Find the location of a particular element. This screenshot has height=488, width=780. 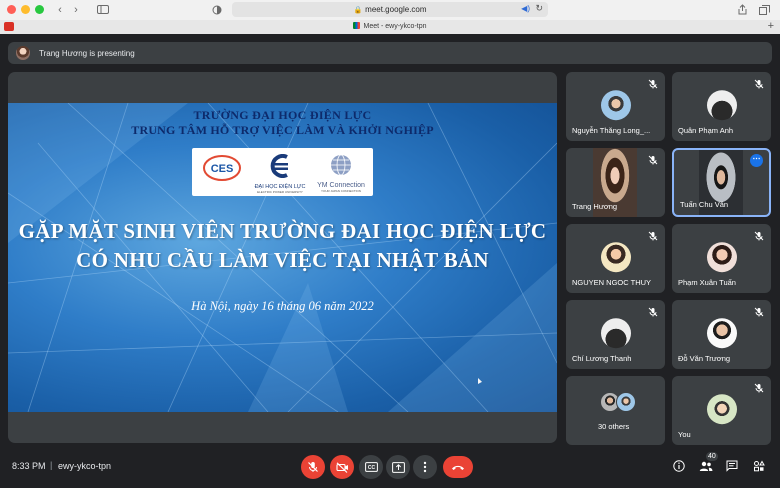

phone-hangup-icon is located at coordinates (458, 467).